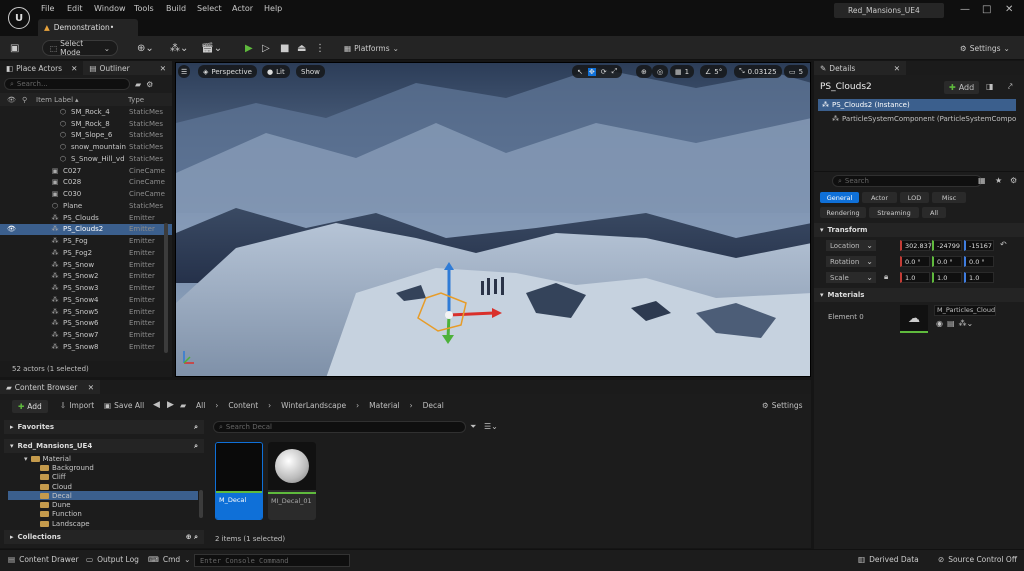 The image size is (1024, 571). I want to click on lock-icon: 🔒︎, so click(886, 277).